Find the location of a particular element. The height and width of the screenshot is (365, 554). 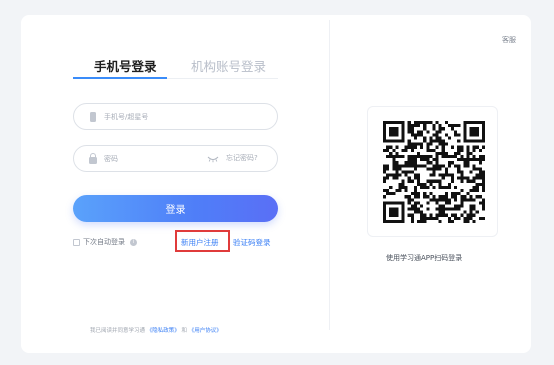

phone-field is located at coordinates (175, 116).